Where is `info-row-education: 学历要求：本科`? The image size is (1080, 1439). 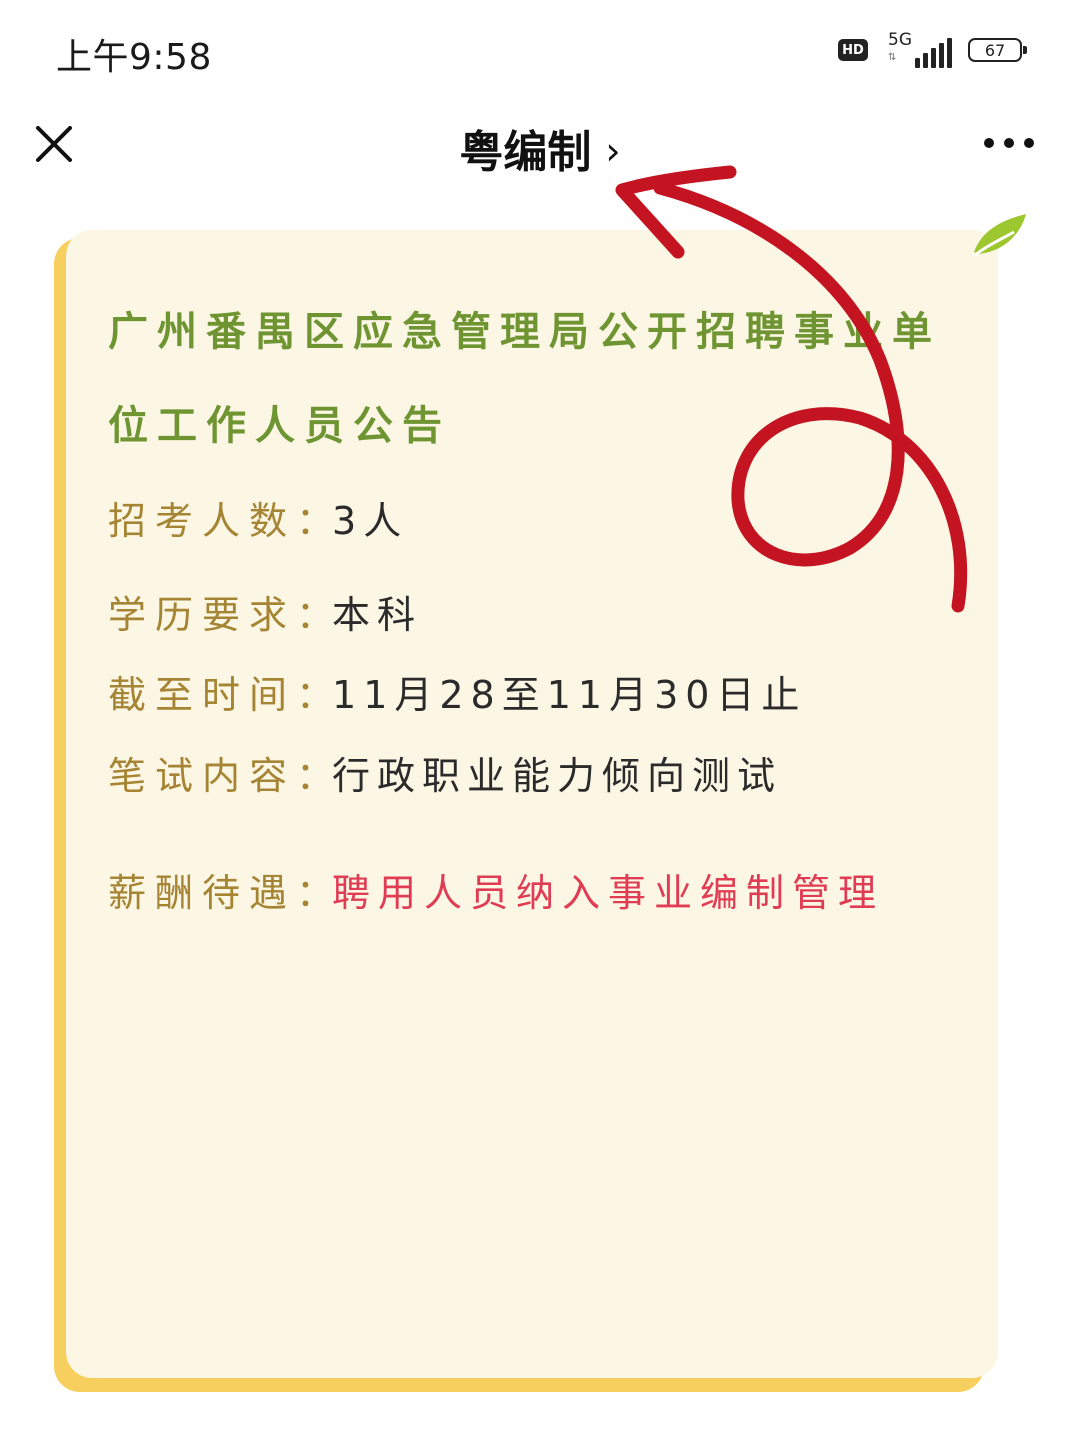
info-row-education: 学历要求：本科 is located at coordinates (265, 615).